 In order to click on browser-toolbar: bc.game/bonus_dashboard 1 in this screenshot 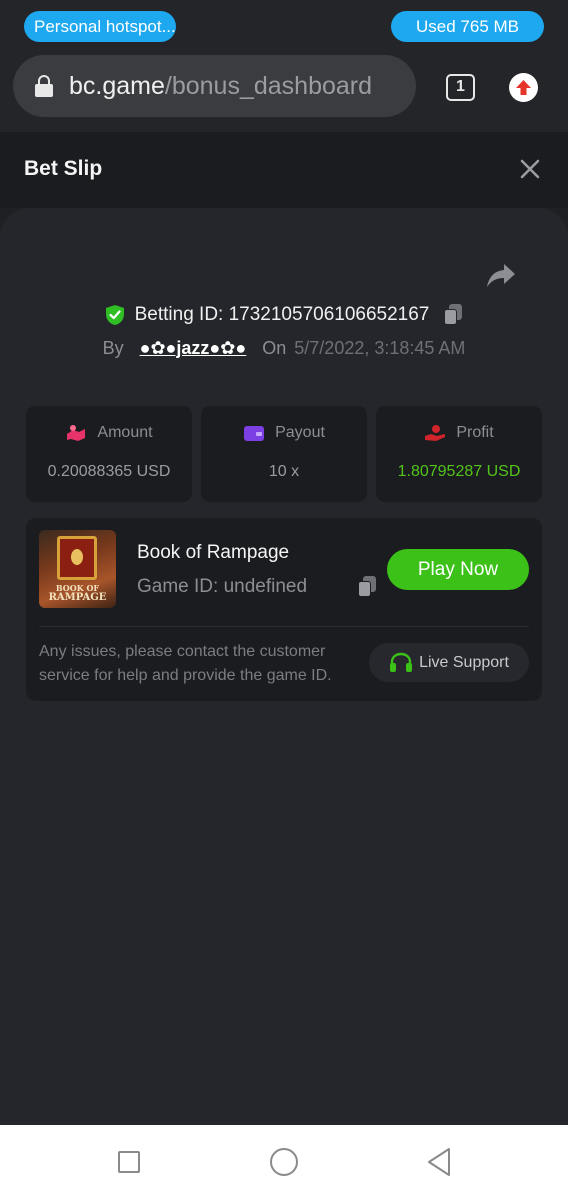, I will do `click(284, 92)`.